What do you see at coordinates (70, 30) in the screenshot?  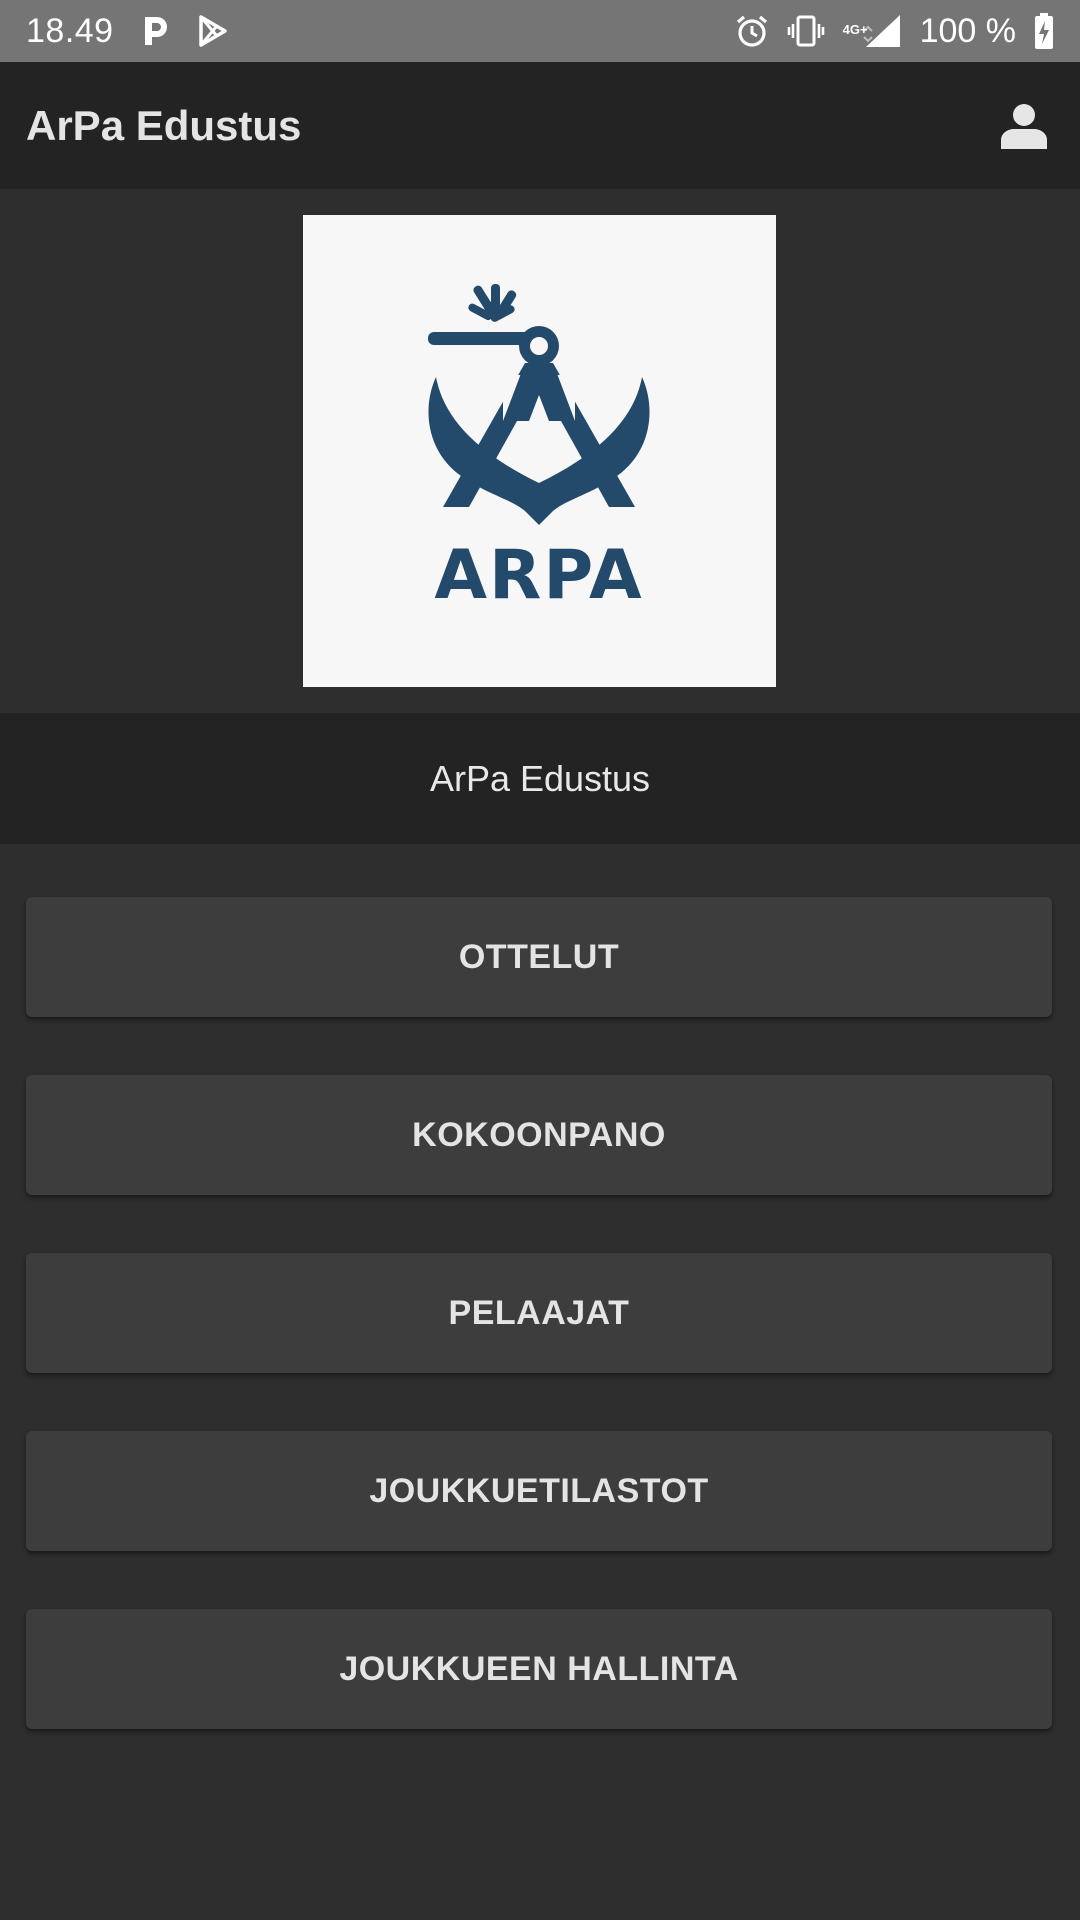 I see `status-time: 18.49` at bounding box center [70, 30].